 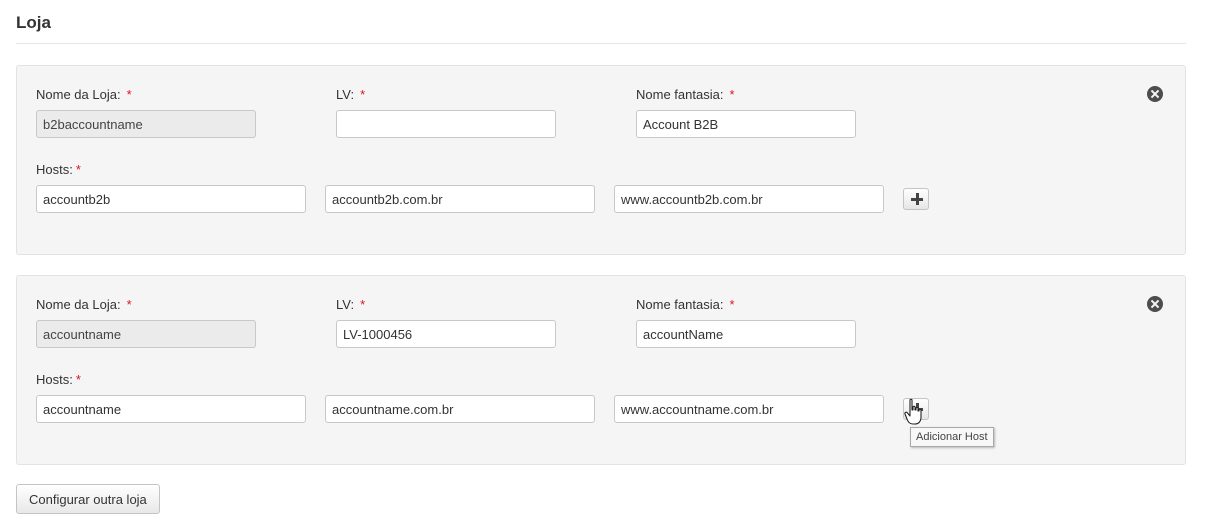 I want to click on add-host-button, so click(x=916, y=199).